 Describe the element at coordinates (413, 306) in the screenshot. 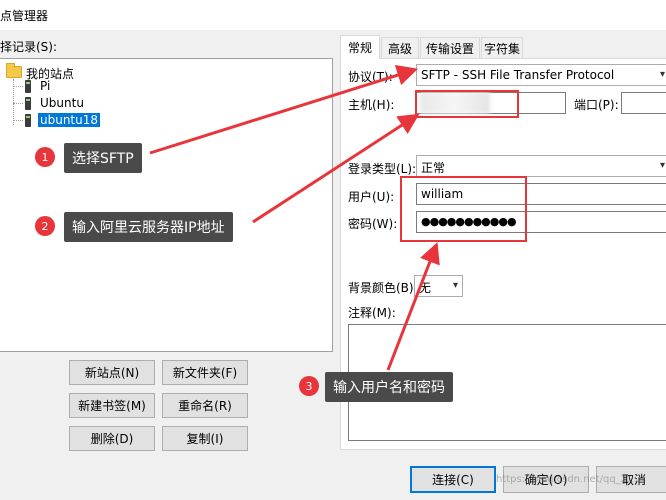

I see `arrow-to-credentials` at that location.